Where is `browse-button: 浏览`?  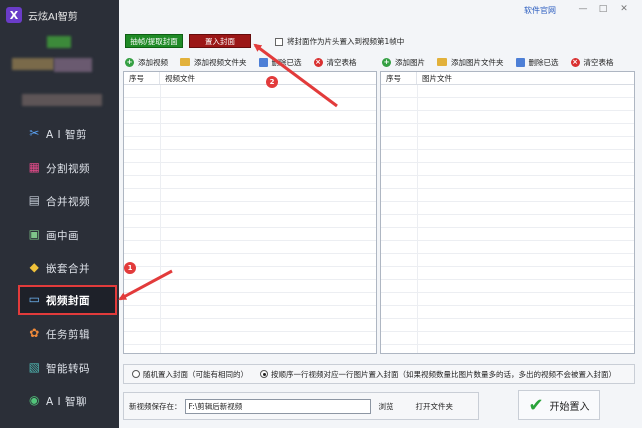 browse-button: 浏览 is located at coordinates (386, 406).